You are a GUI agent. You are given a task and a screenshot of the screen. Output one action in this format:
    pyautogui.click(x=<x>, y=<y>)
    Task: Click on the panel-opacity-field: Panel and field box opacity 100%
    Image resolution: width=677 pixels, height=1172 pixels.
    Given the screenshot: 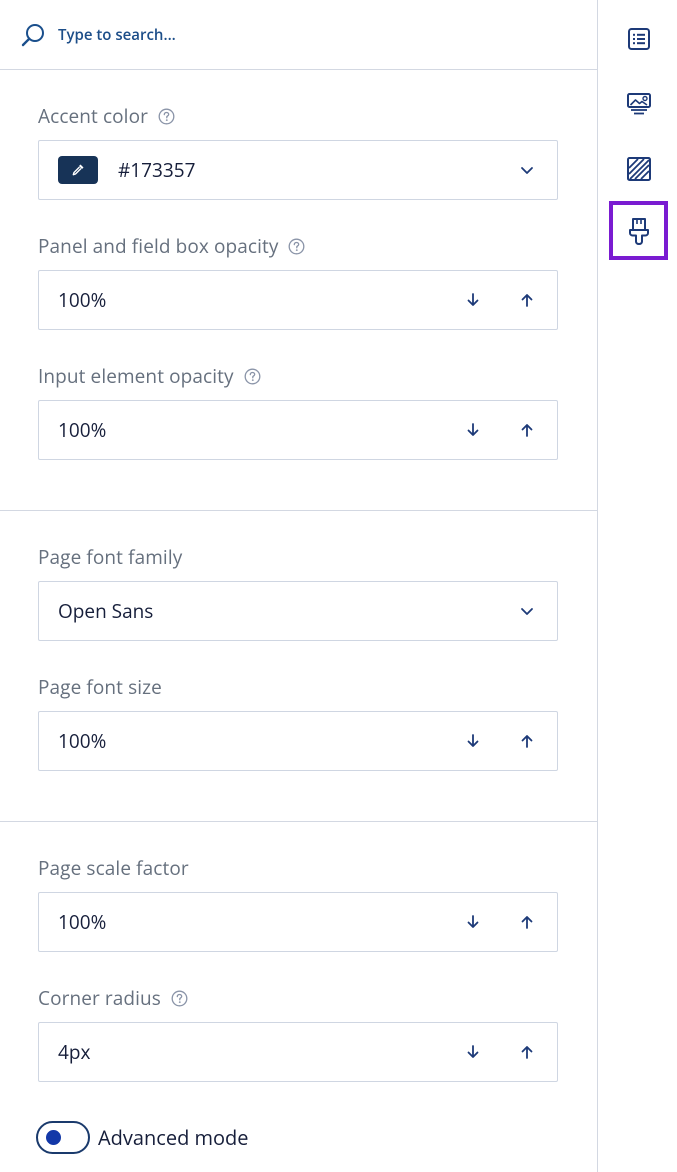 What is the action you would take?
    pyautogui.click(x=298, y=281)
    